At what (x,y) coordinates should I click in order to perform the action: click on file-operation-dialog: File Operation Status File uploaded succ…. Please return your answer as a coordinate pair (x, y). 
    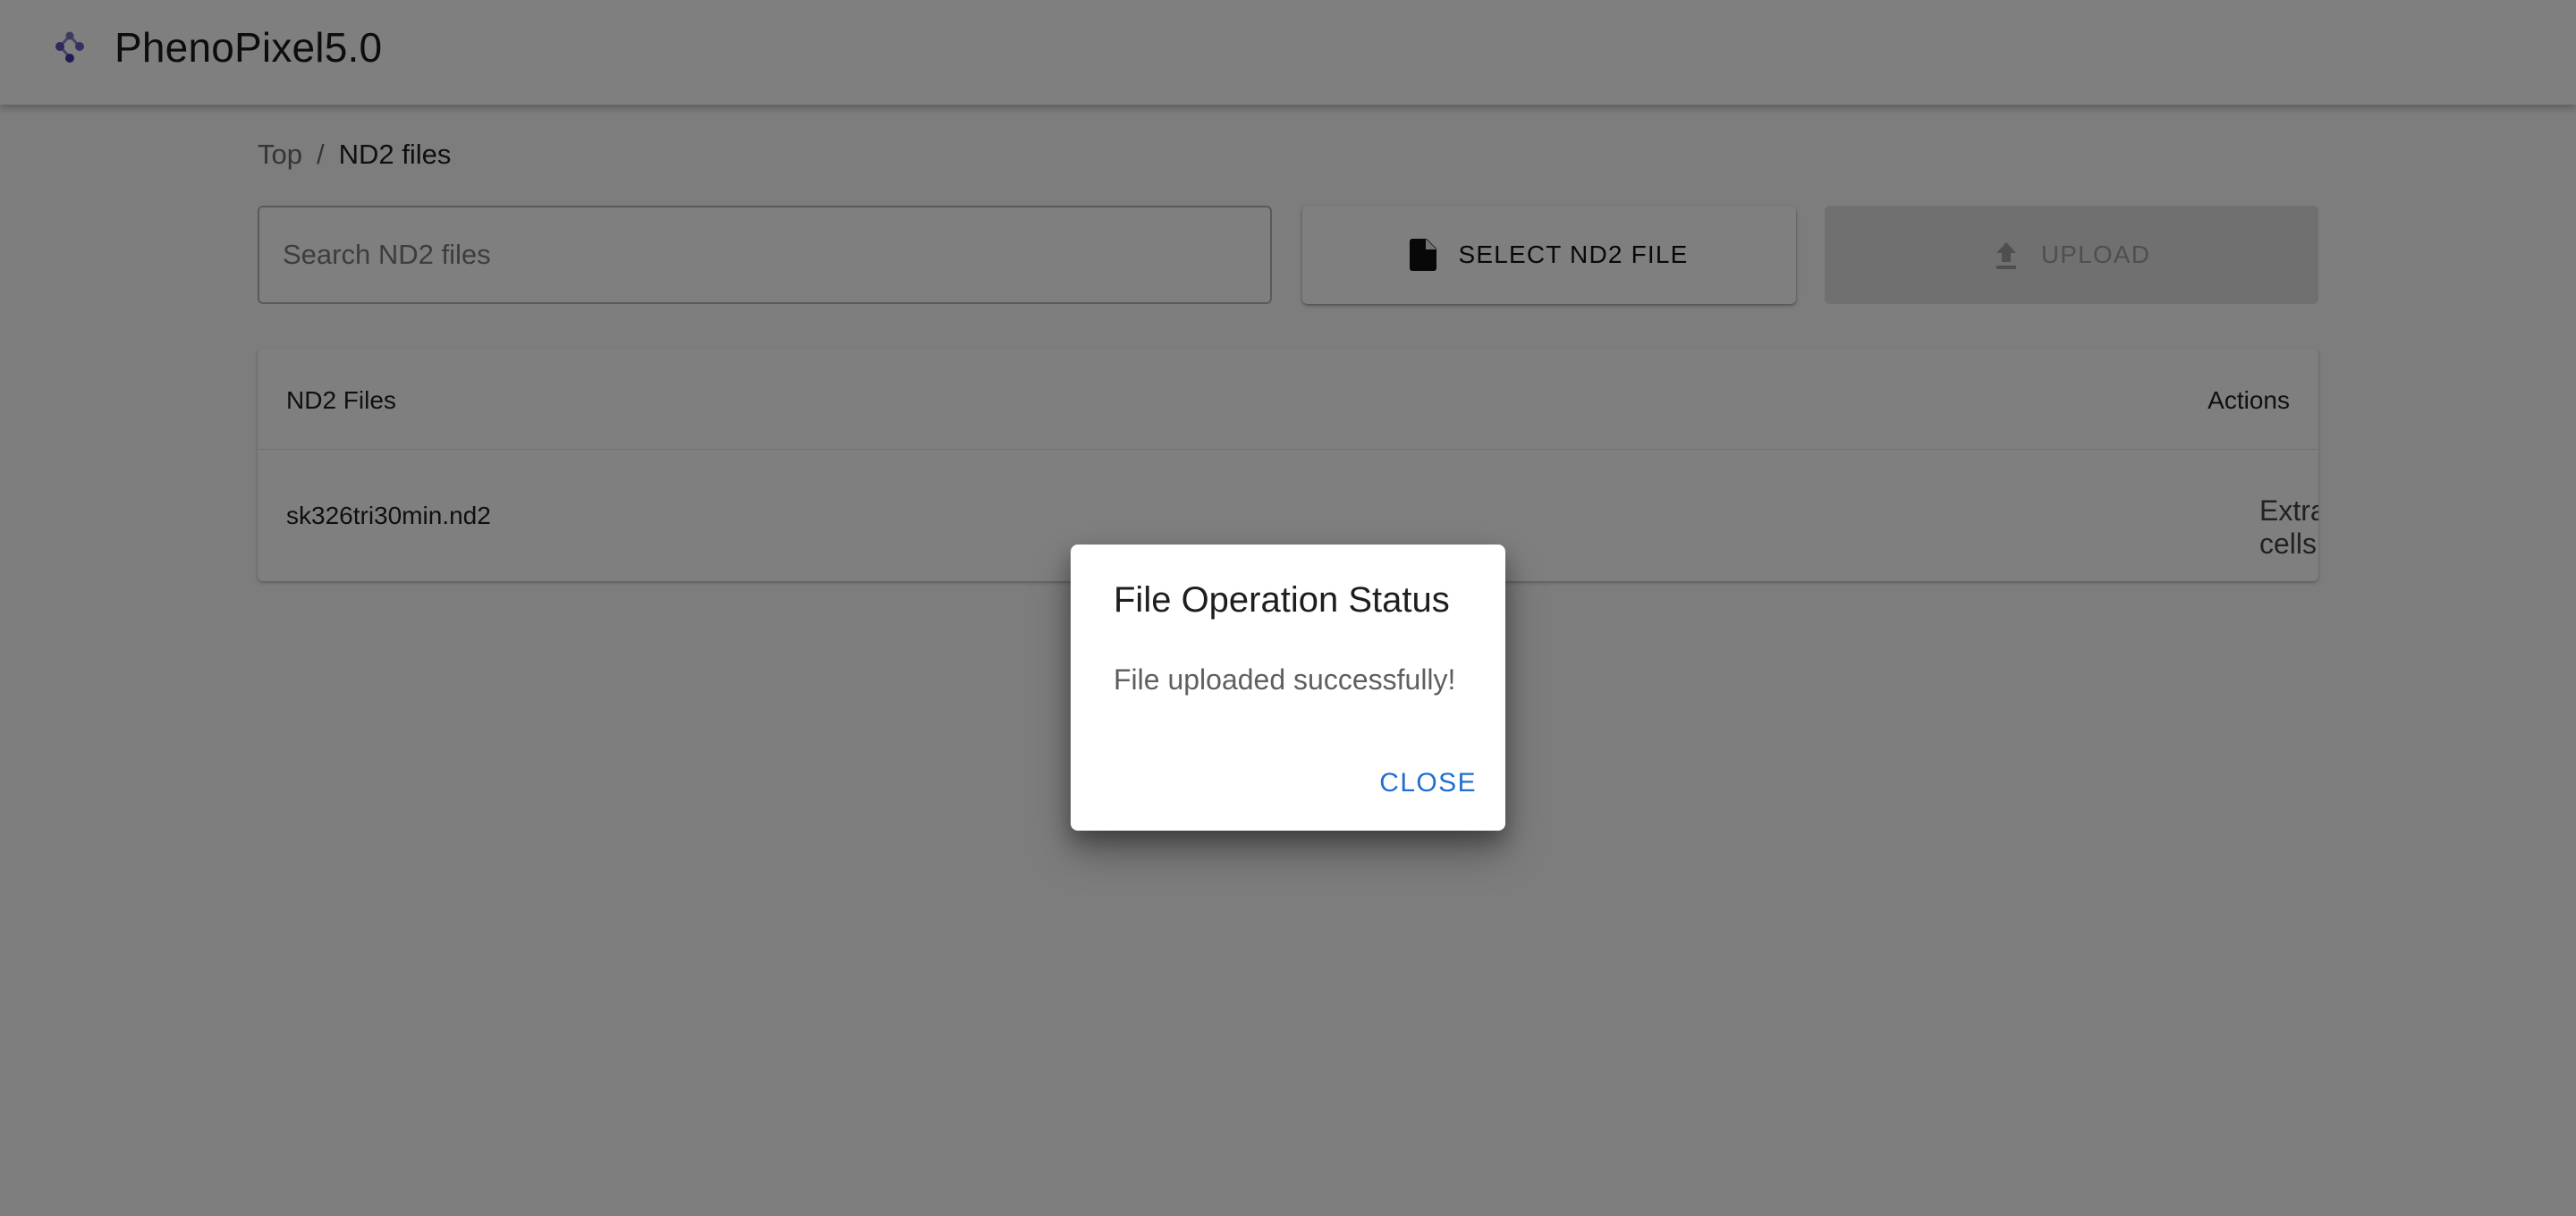
    Looking at the image, I should click on (1288, 688).